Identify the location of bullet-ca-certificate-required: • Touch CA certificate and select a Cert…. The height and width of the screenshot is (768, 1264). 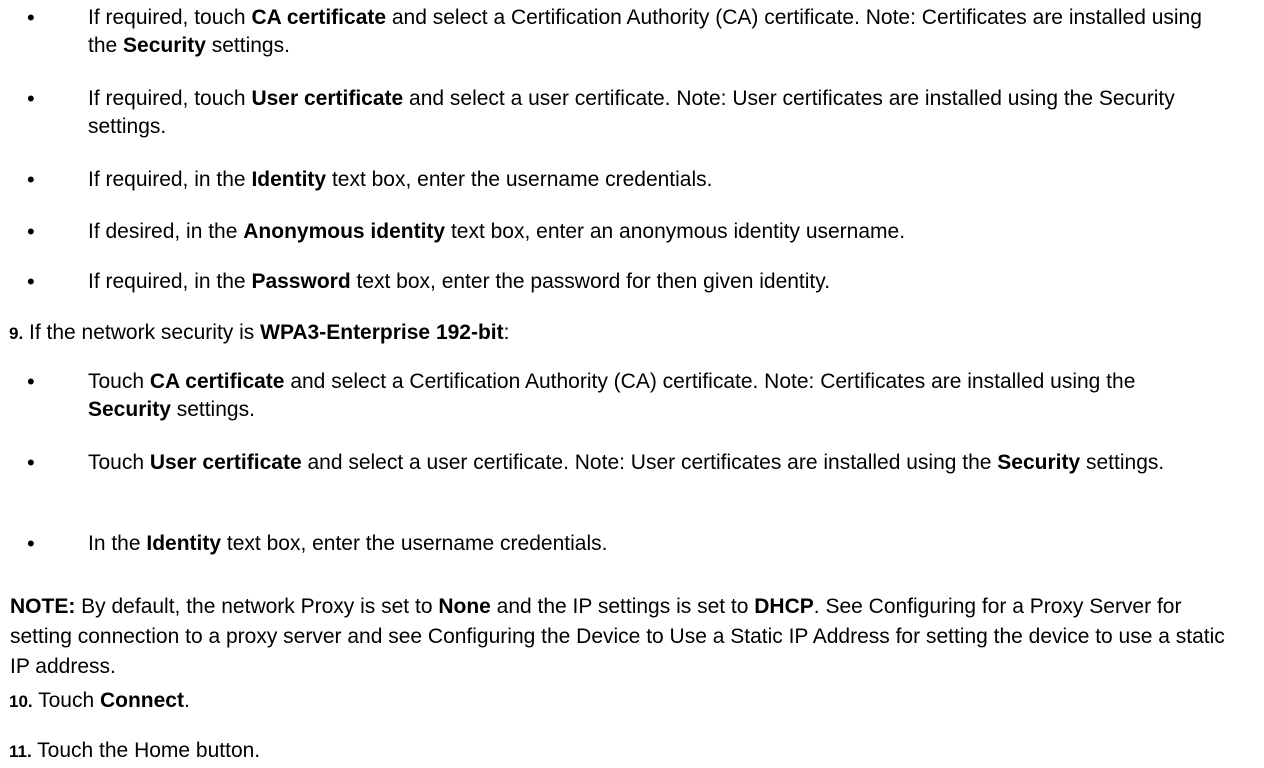
(622, 396).